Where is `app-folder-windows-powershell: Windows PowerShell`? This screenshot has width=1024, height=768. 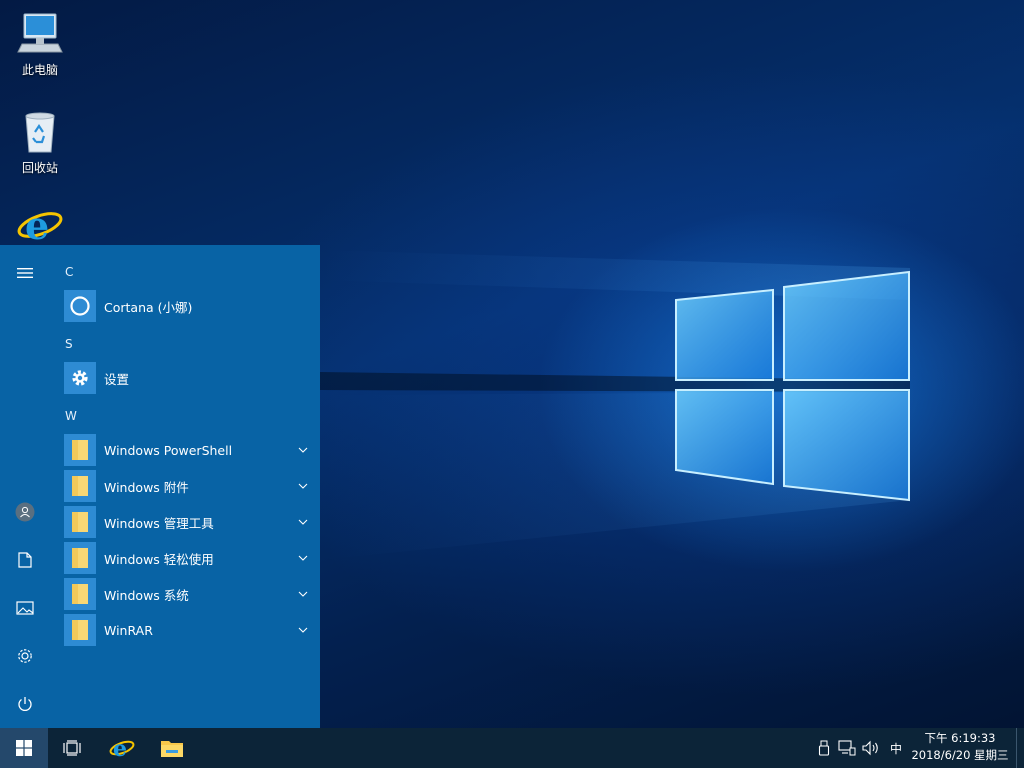
app-folder-windows-powershell: Windows PowerShell is located at coordinates (187, 450).